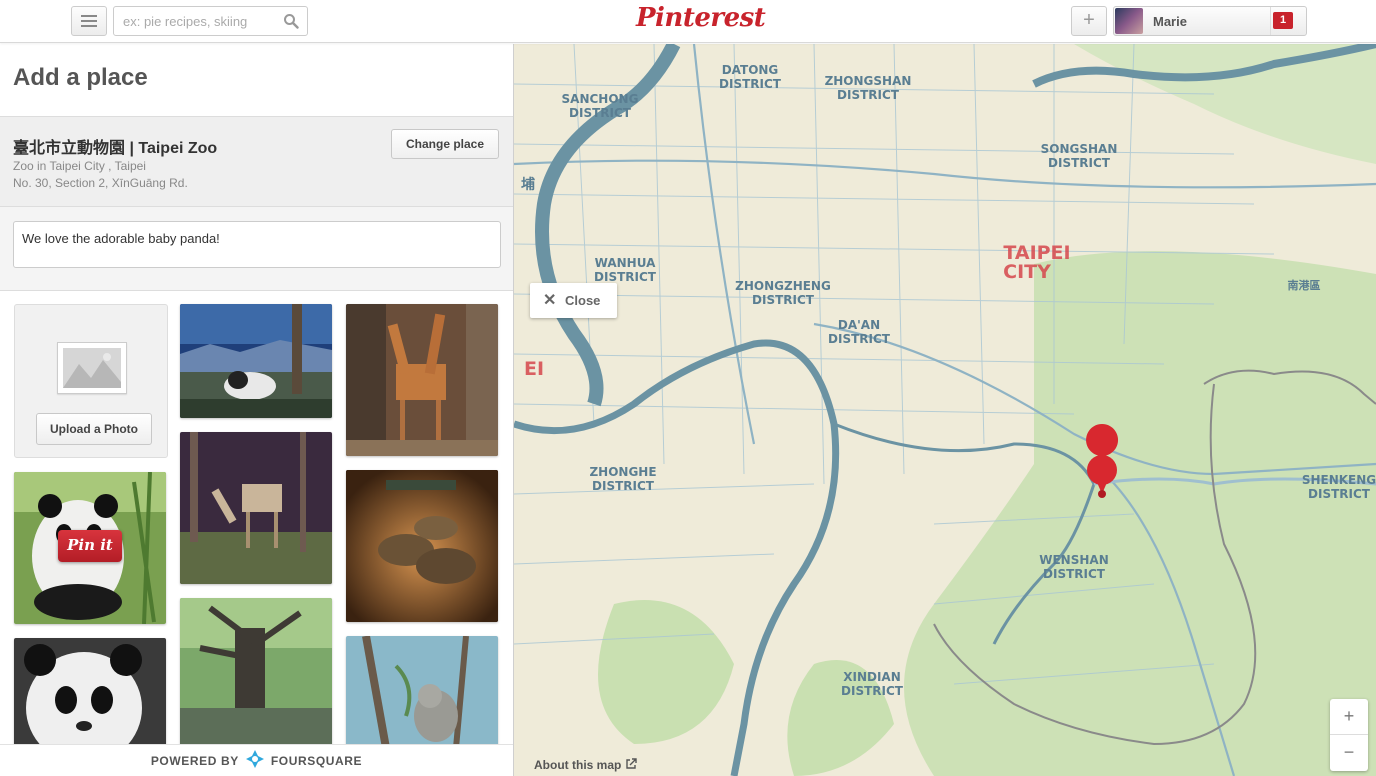  What do you see at coordinates (872, 691) in the screenshot?
I see `map-label-xindian-2: DISTRICT` at bounding box center [872, 691].